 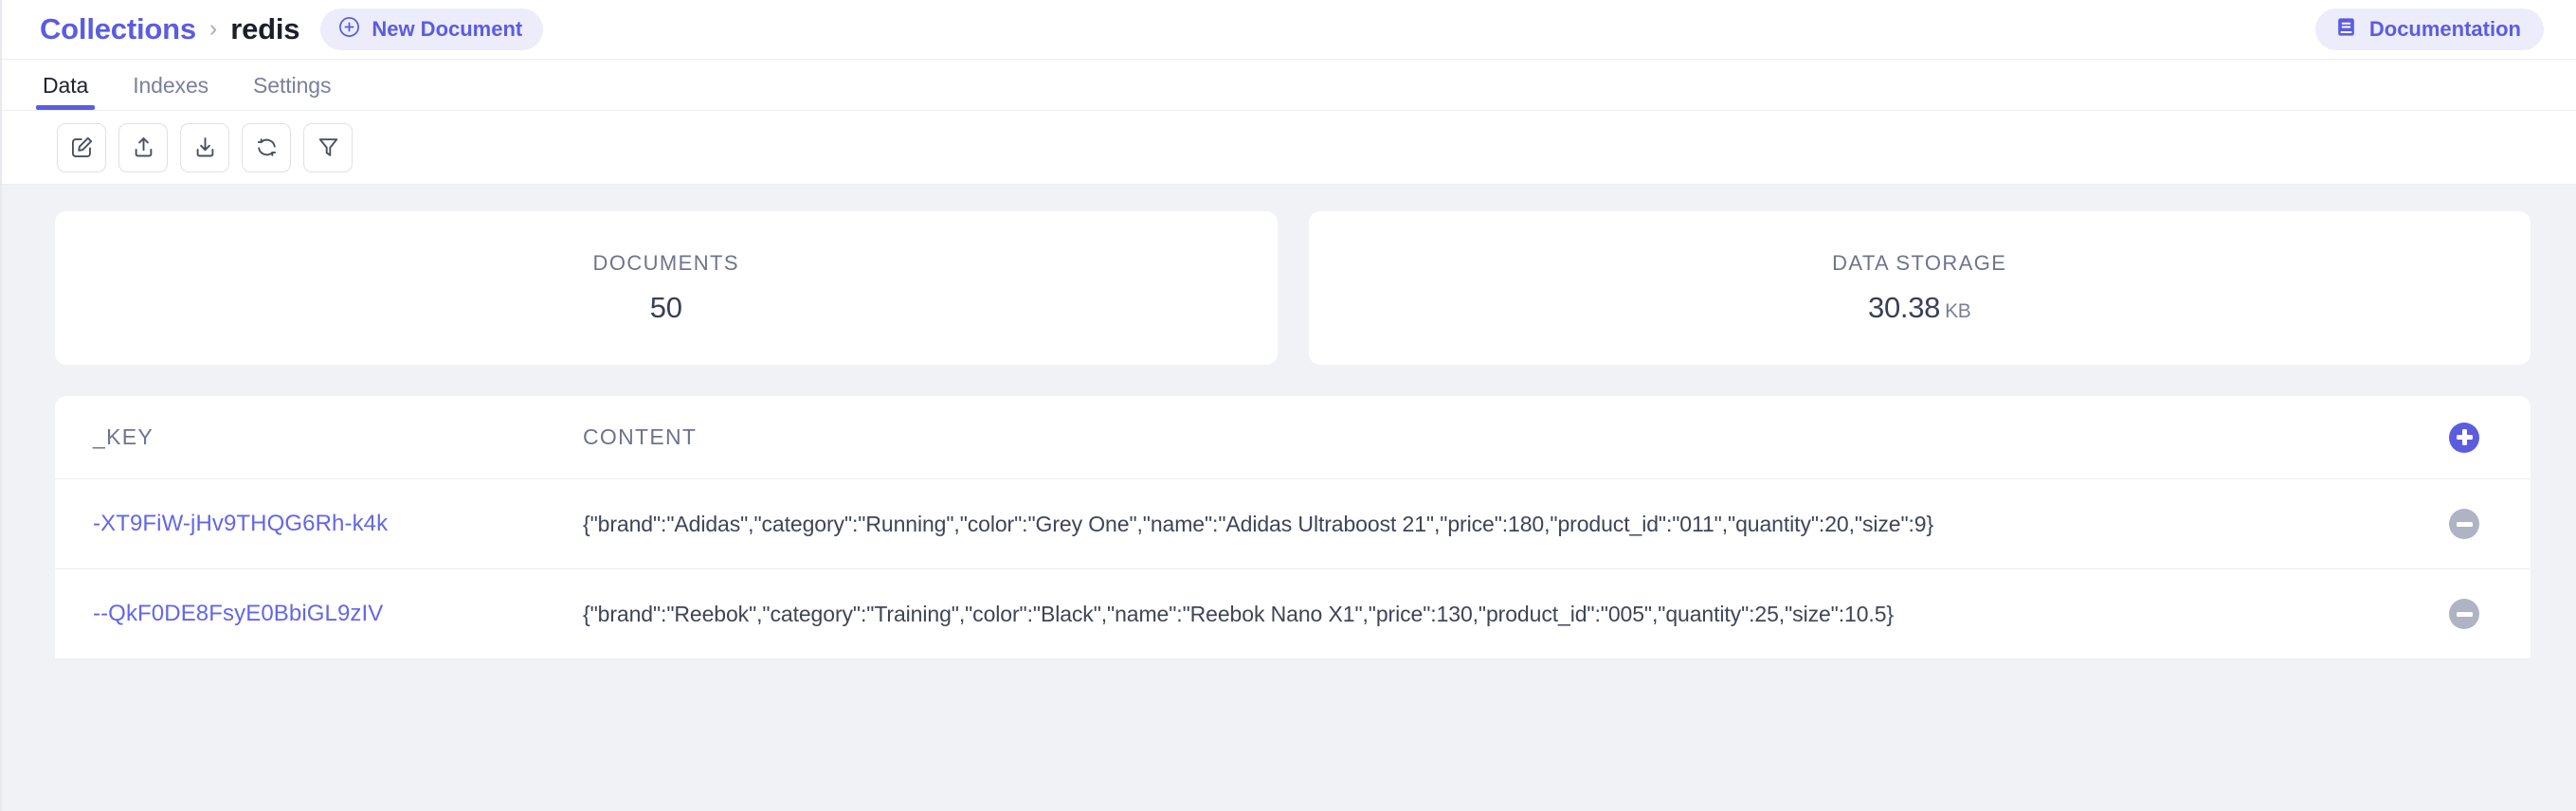 I want to click on download-icon, so click(x=205, y=147).